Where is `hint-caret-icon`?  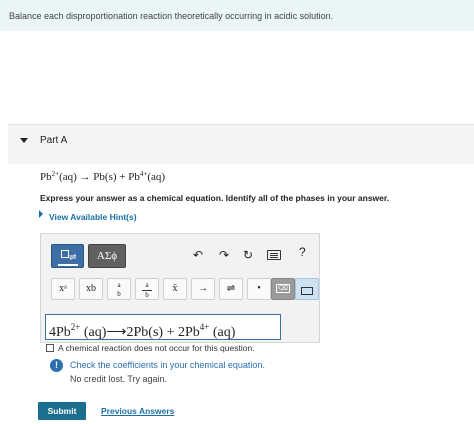 hint-caret-icon is located at coordinates (41, 214).